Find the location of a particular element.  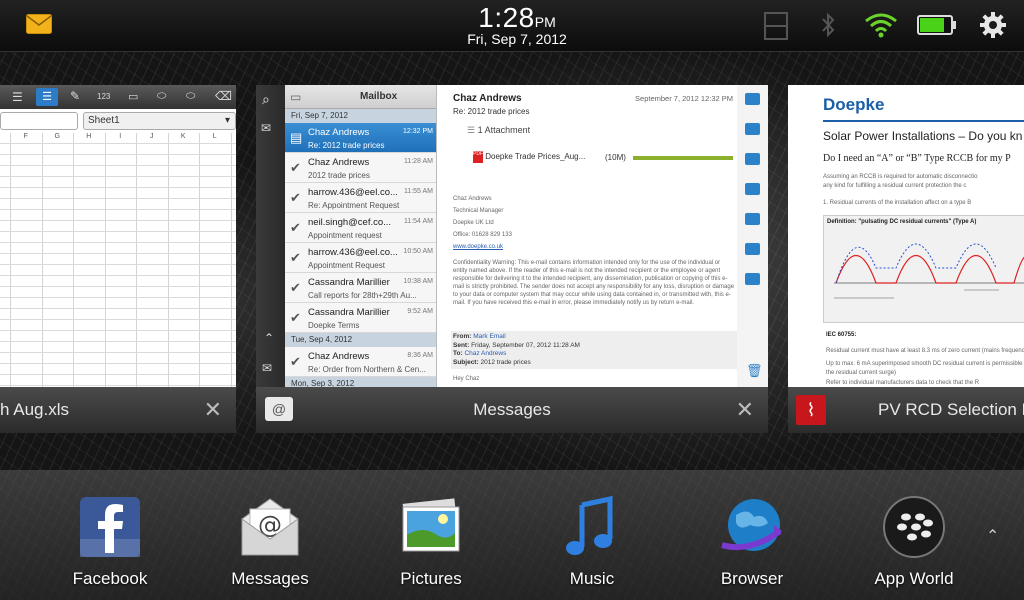

doc-heading: Solar Power Installations – Do you kn is located at coordinates (923, 136).